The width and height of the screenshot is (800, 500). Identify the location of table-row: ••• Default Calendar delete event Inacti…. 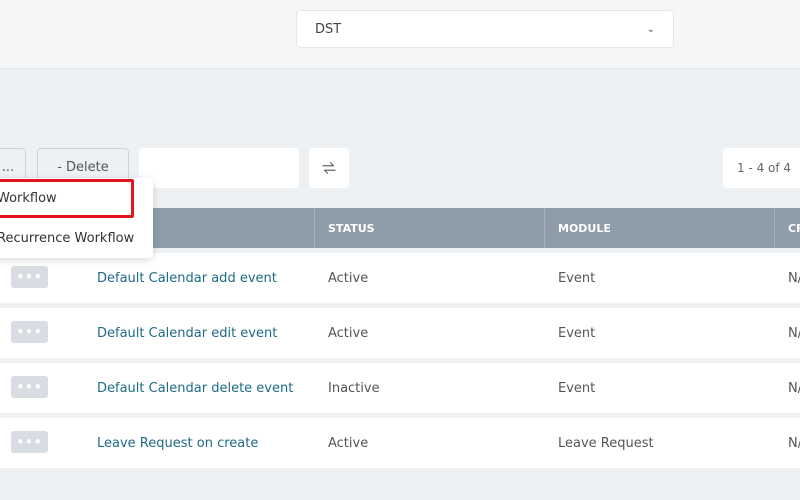
(400, 388).